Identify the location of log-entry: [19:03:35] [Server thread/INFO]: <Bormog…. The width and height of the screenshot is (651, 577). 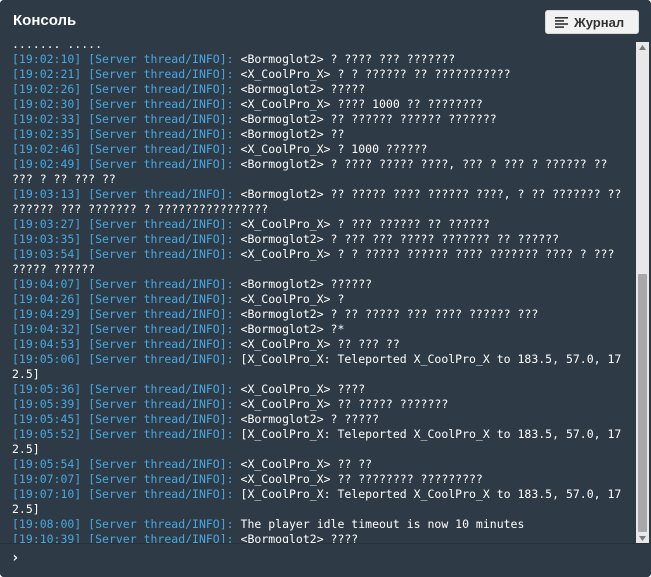
(320, 239).